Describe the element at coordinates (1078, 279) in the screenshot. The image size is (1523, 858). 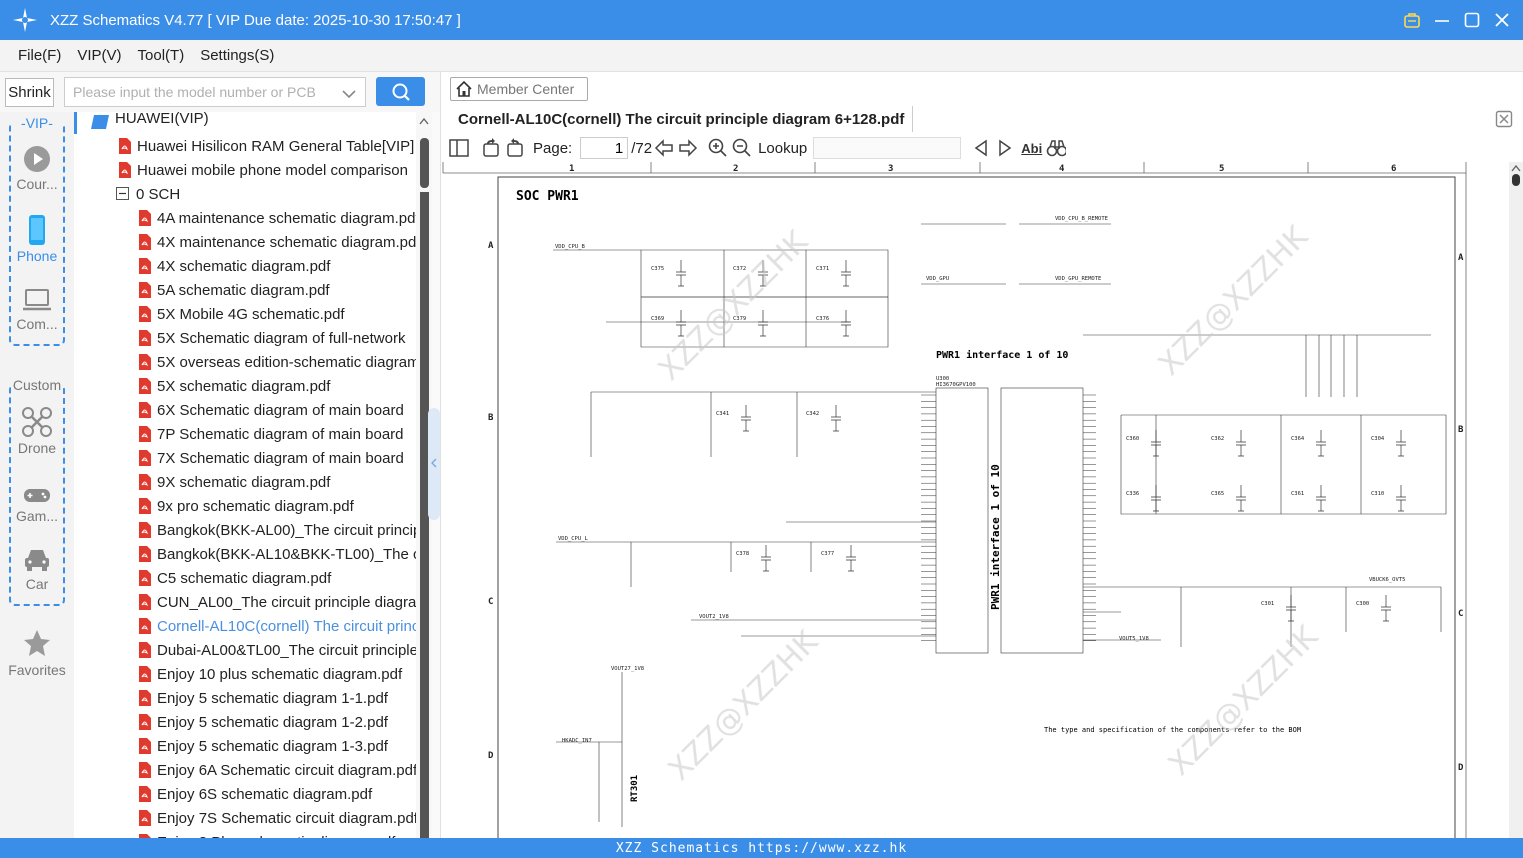
I see `net-vdd-gpu-remote: VDD_GPU_REMOTE` at that location.